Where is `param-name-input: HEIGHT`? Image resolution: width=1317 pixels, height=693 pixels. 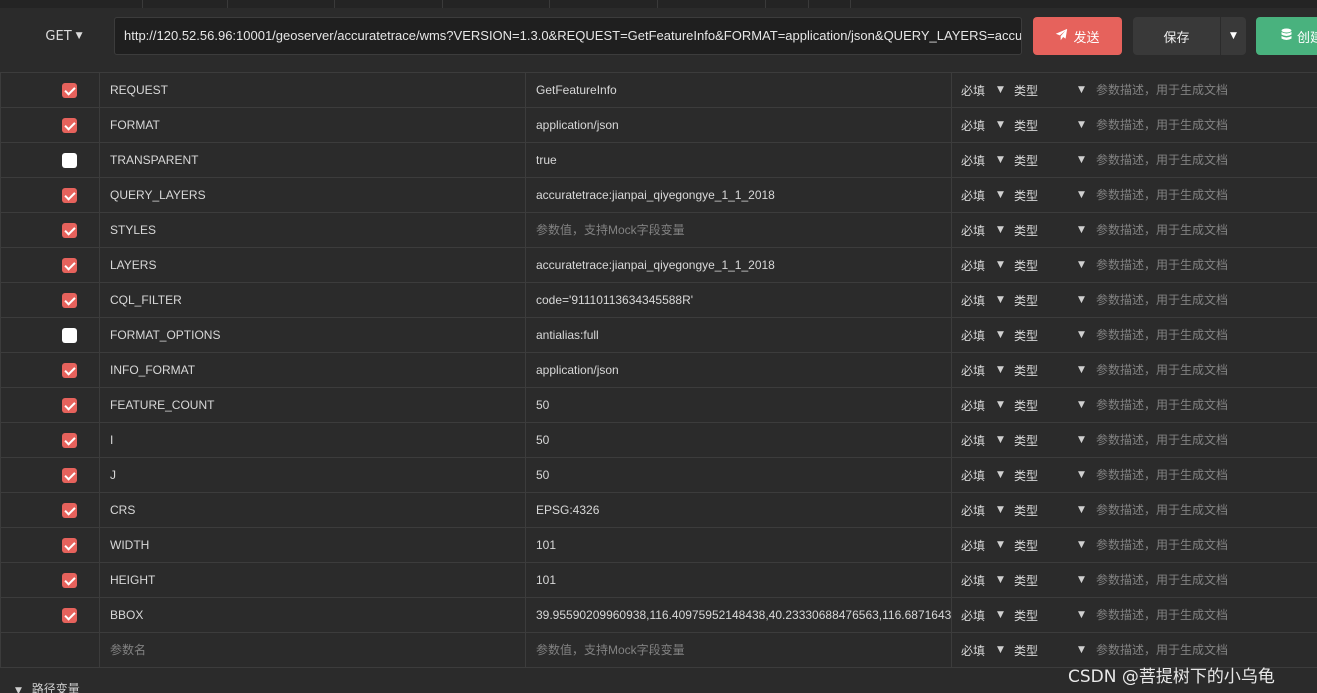
param-name-input: HEIGHT is located at coordinates (313, 580).